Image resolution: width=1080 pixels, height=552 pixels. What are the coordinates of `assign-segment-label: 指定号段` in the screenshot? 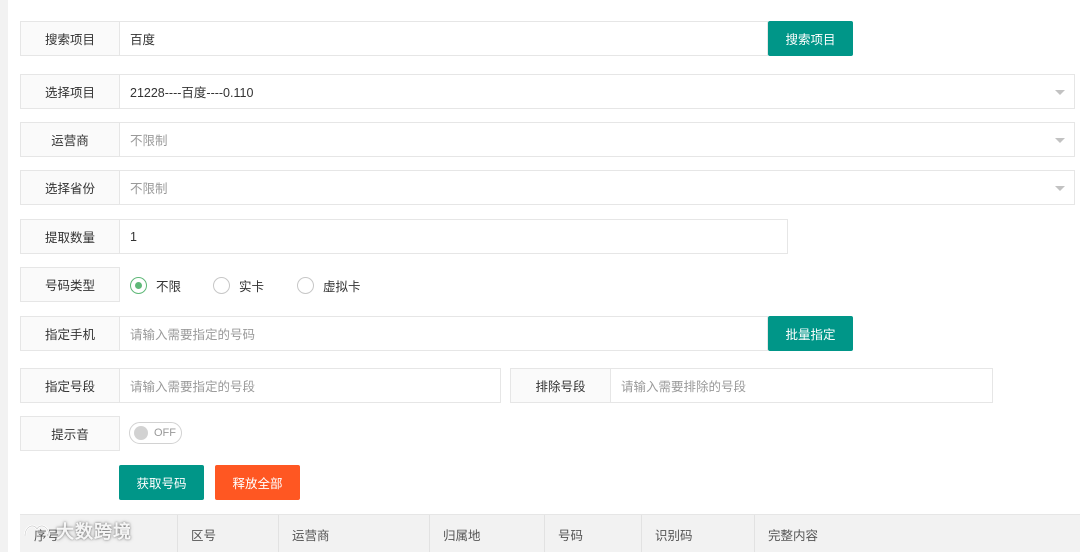 It's located at (70, 385).